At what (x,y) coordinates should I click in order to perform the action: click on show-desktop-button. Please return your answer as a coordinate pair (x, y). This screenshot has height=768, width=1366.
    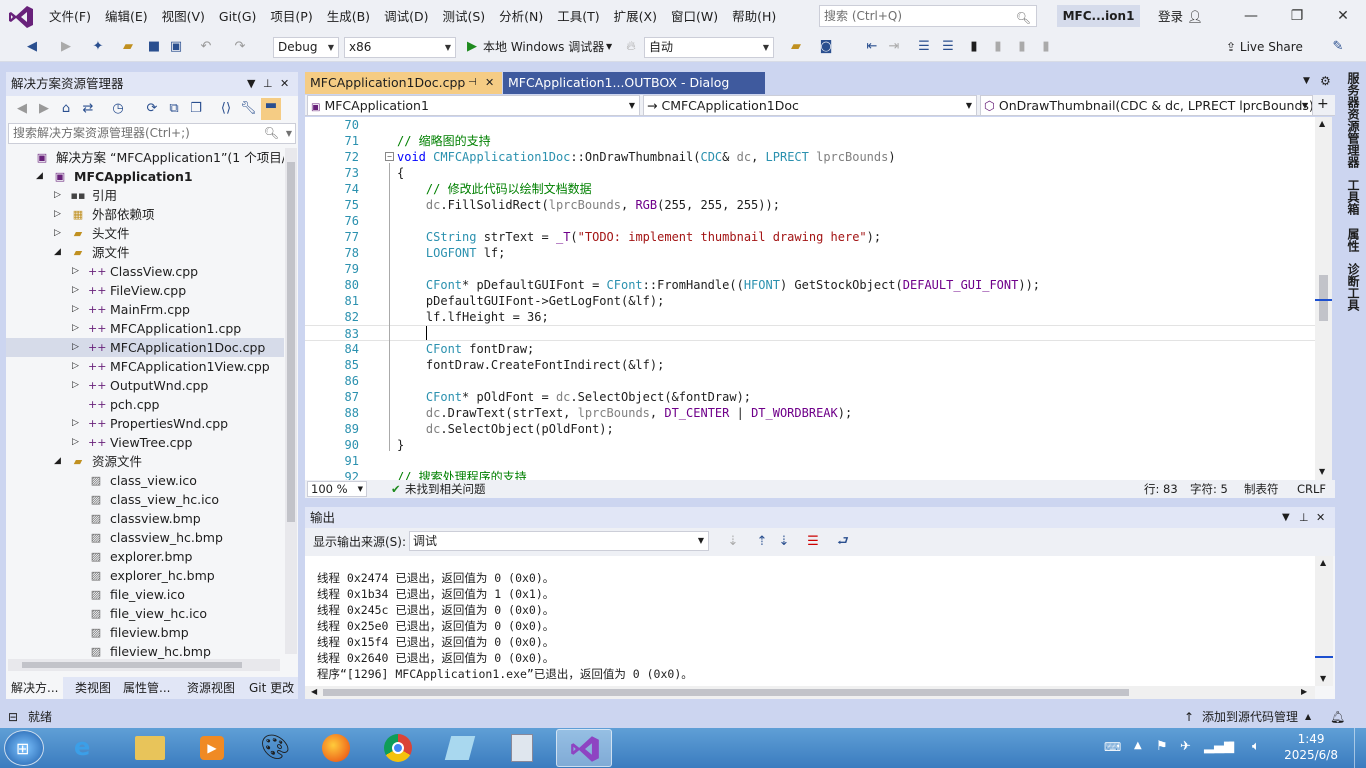
    Looking at the image, I should click on (1360, 748).